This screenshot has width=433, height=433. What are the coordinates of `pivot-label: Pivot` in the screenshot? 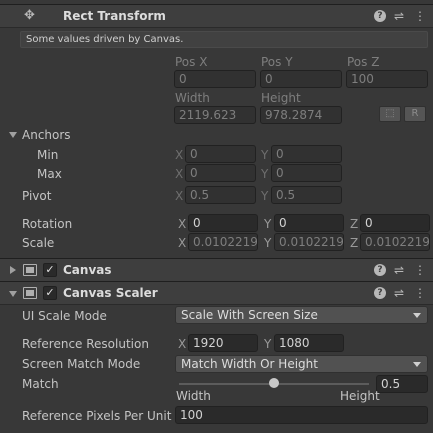 It's located at (37, 196).